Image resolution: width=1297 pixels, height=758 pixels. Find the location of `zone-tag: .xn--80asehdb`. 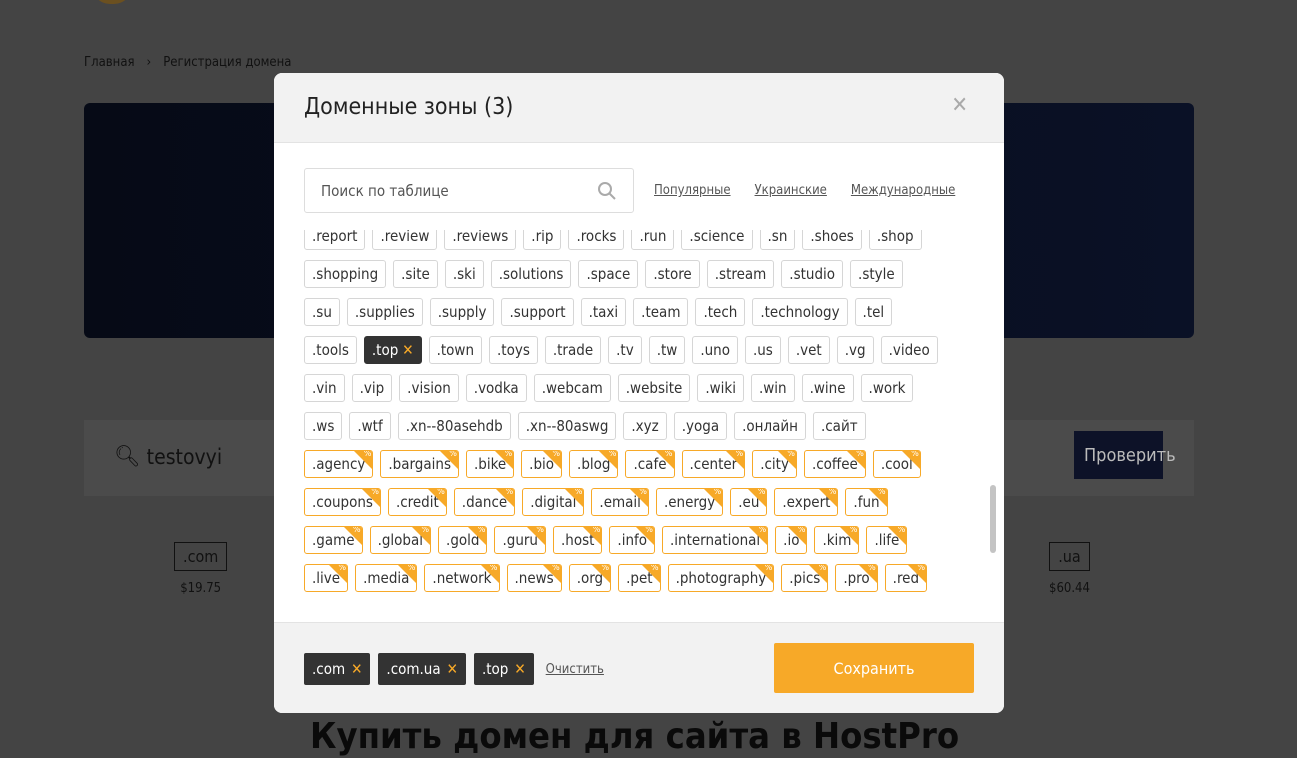

zone-tag: .xn--80asehdb is located at coordinates (454, 426).